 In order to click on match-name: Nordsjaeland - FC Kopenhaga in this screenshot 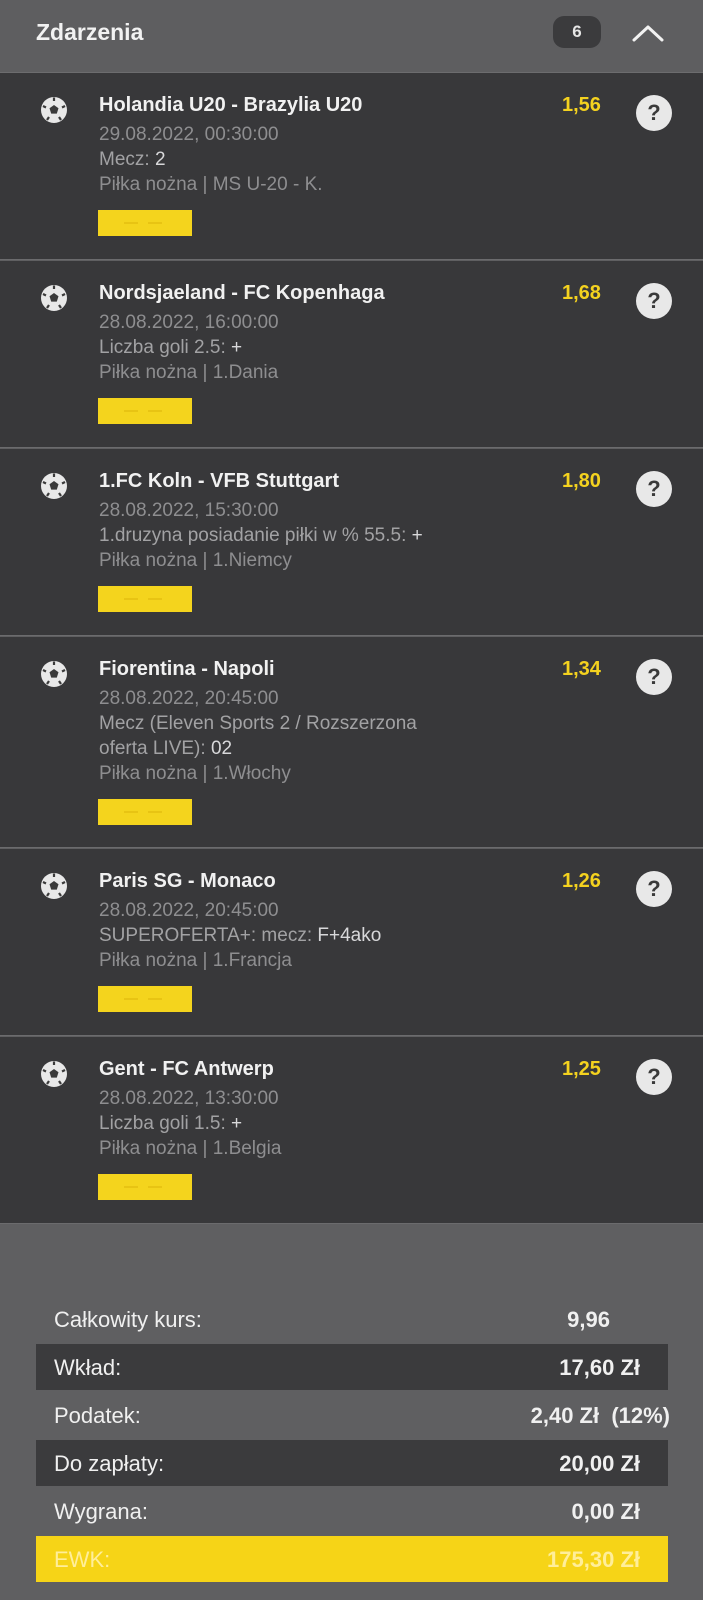, I will do `click(242, 293)`.